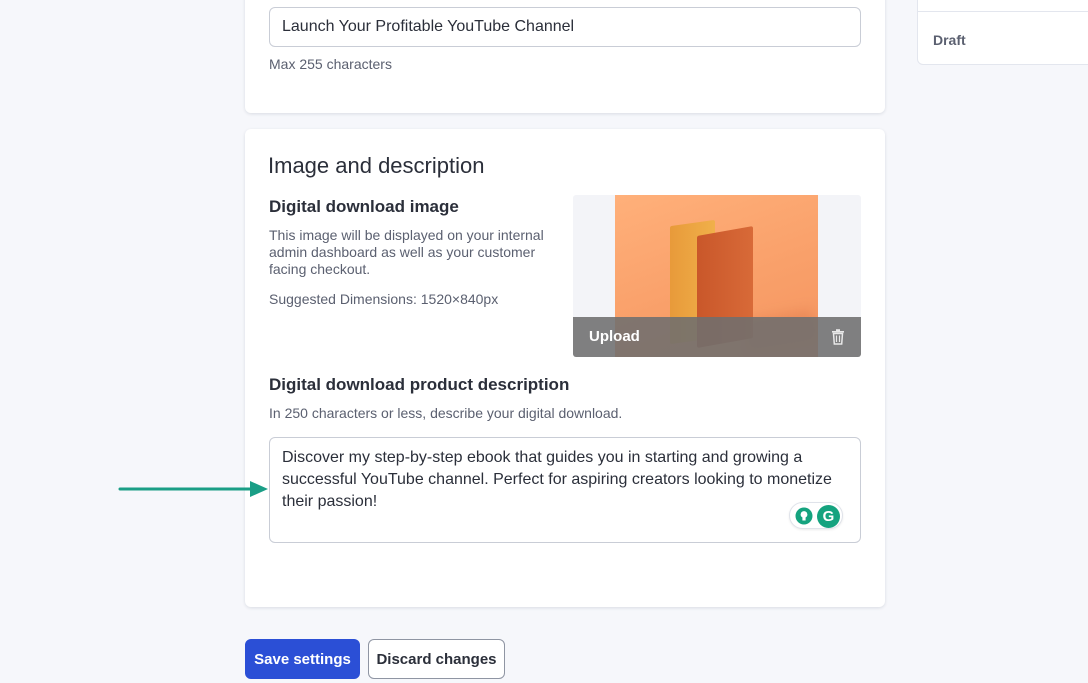  I want to click on discard-changes-button: Discard changes, so click(436, 659).